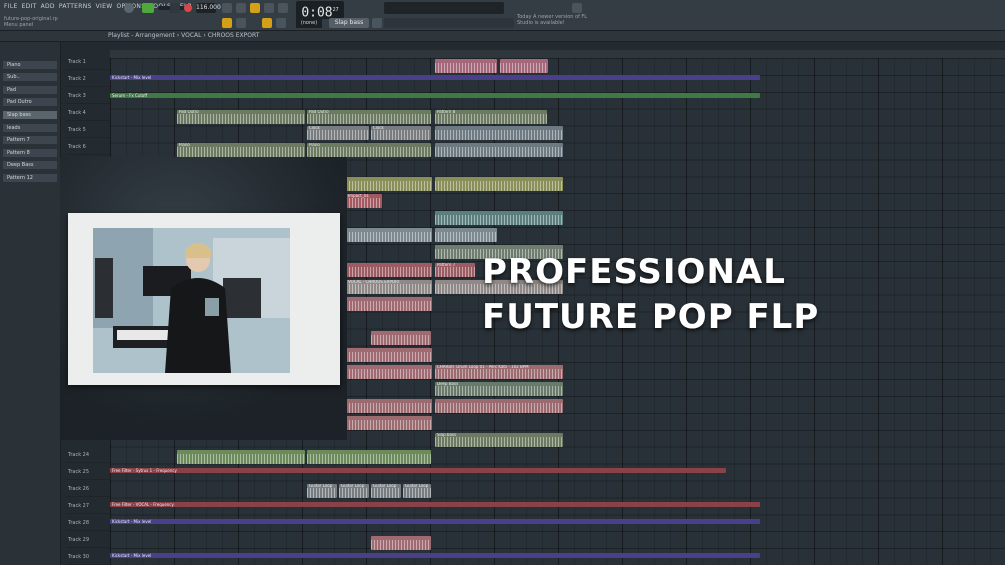 This screenshot has height=565, width=1005. What do you see at coordinates (255, 8) in the screenshot?
I see `countdown-icon` at bounding box center [255, 8].